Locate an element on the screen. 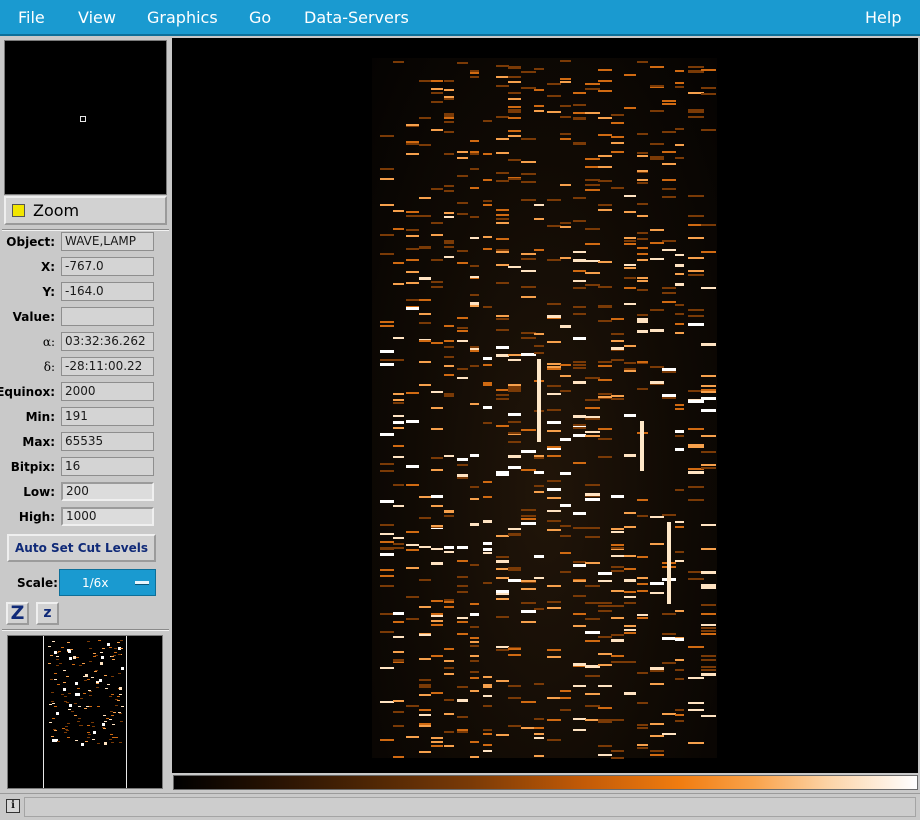 This screenshot has width=920, height=820. menu-file-label: File is located at coordinates (31, 17).